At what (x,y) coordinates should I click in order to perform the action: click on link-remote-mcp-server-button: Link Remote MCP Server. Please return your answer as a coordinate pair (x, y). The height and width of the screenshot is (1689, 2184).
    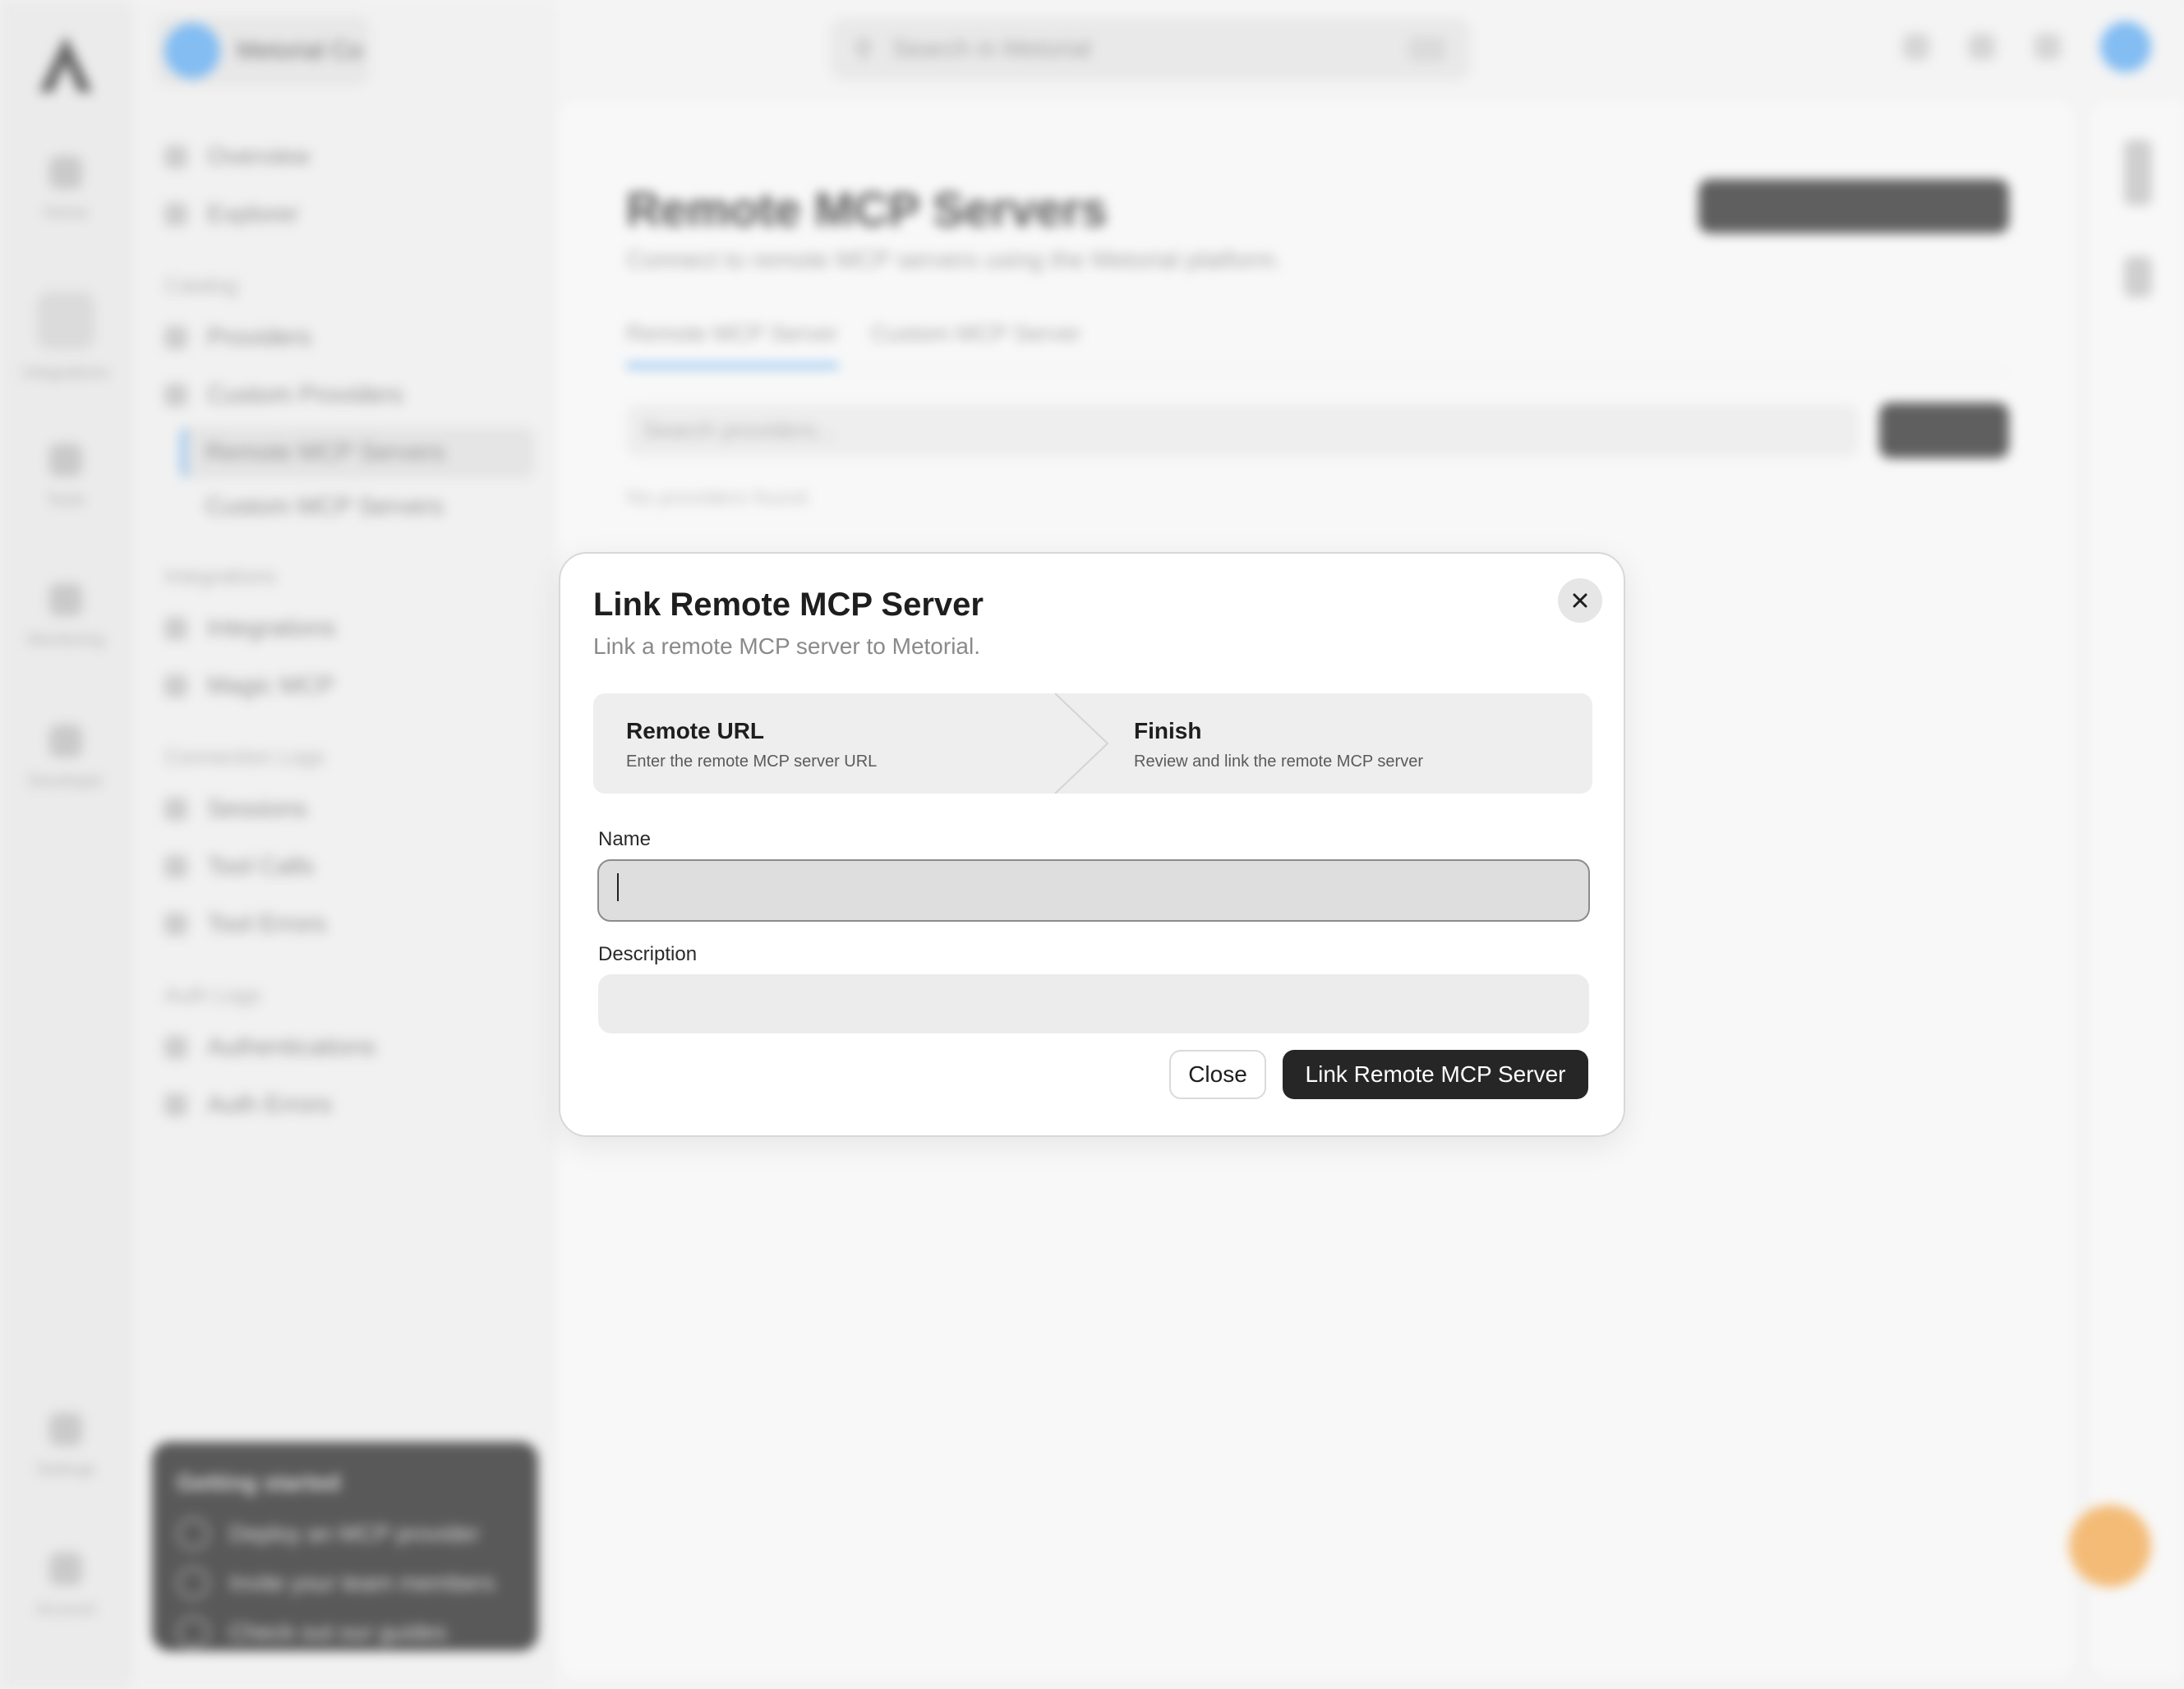
    Looking at the image, I should click on (1435, 1074).